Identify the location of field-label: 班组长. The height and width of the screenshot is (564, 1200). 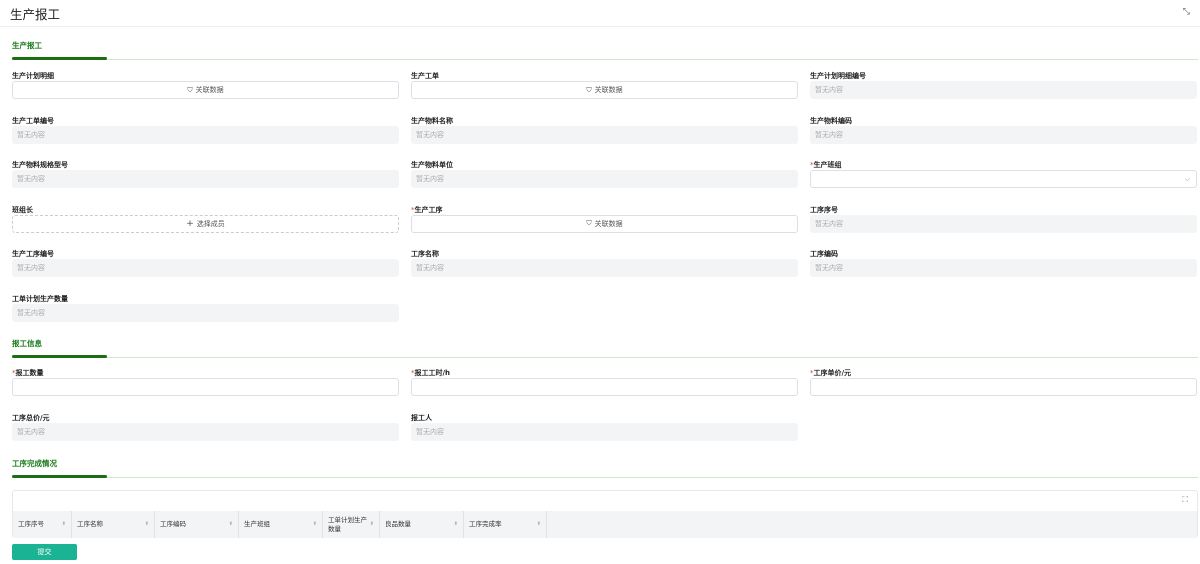
(205, 210).